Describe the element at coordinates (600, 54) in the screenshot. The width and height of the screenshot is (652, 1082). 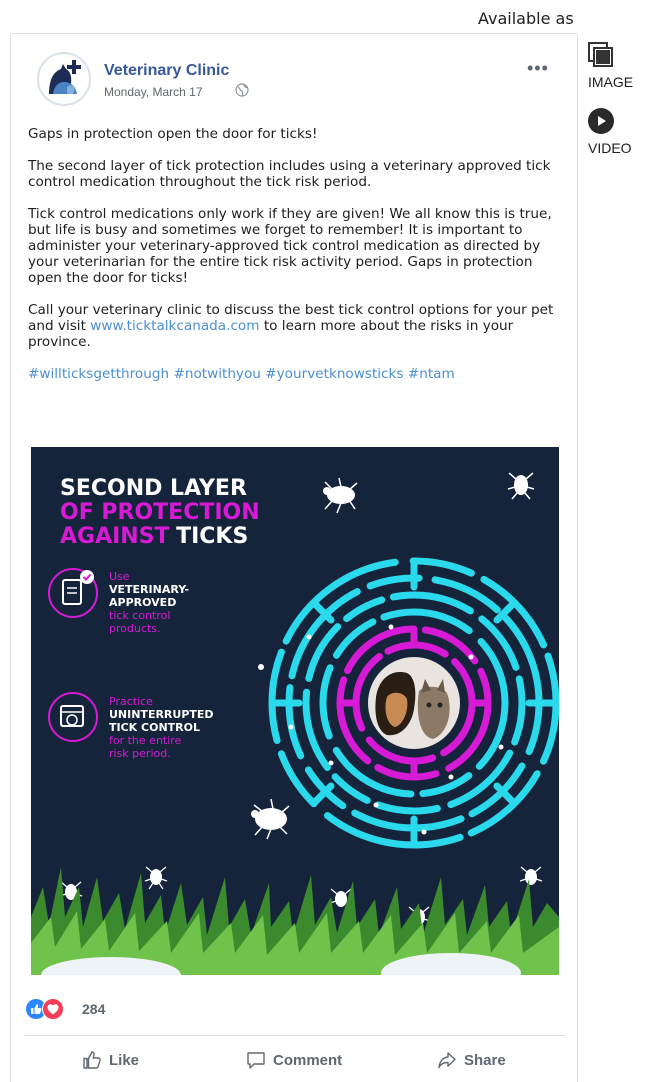
I see `image-stack-icon` at that location.